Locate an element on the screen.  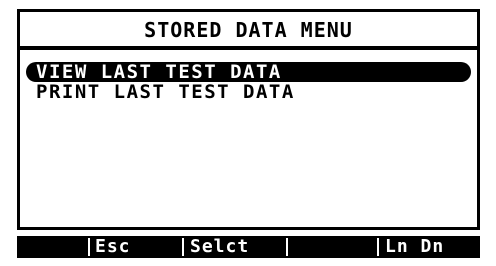
line-down-softkey: Ln Dn is located at coordinates (414, 247).